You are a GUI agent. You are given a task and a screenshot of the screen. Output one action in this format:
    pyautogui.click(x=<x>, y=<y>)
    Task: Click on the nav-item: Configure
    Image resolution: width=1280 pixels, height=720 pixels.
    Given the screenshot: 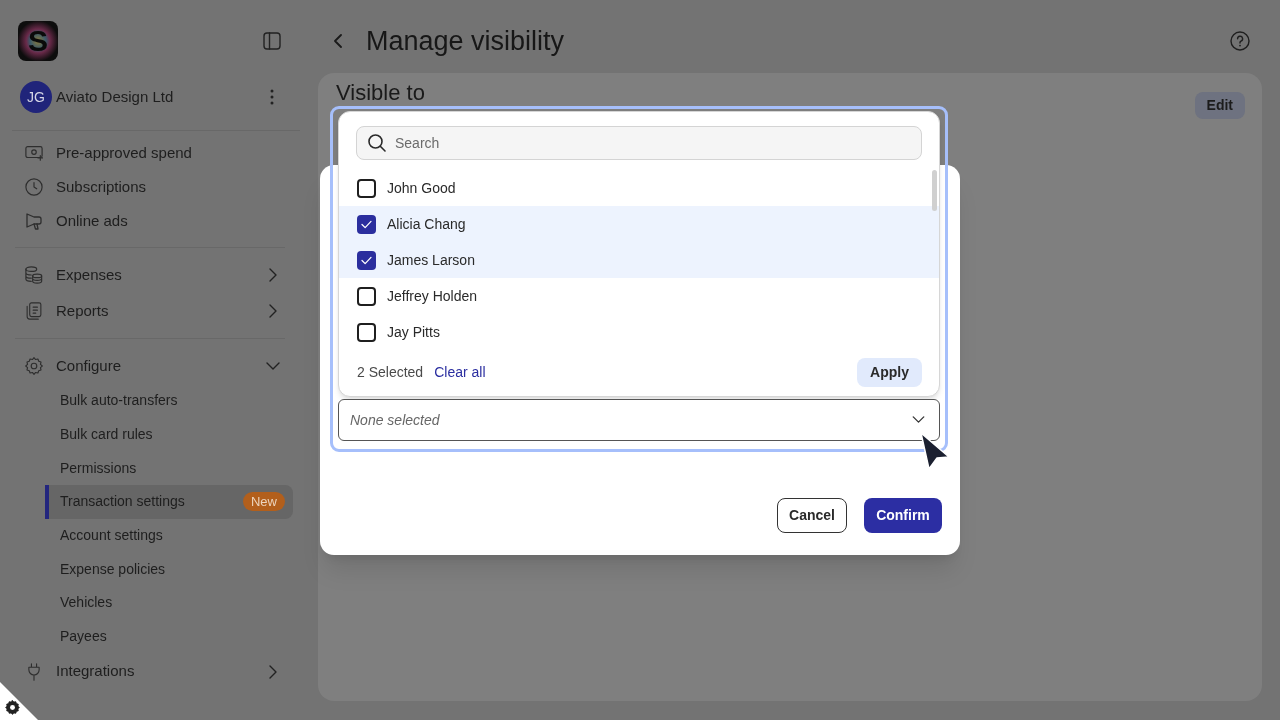 What is the action you would take?
    pyautogui.click(x=156, y=366)
    